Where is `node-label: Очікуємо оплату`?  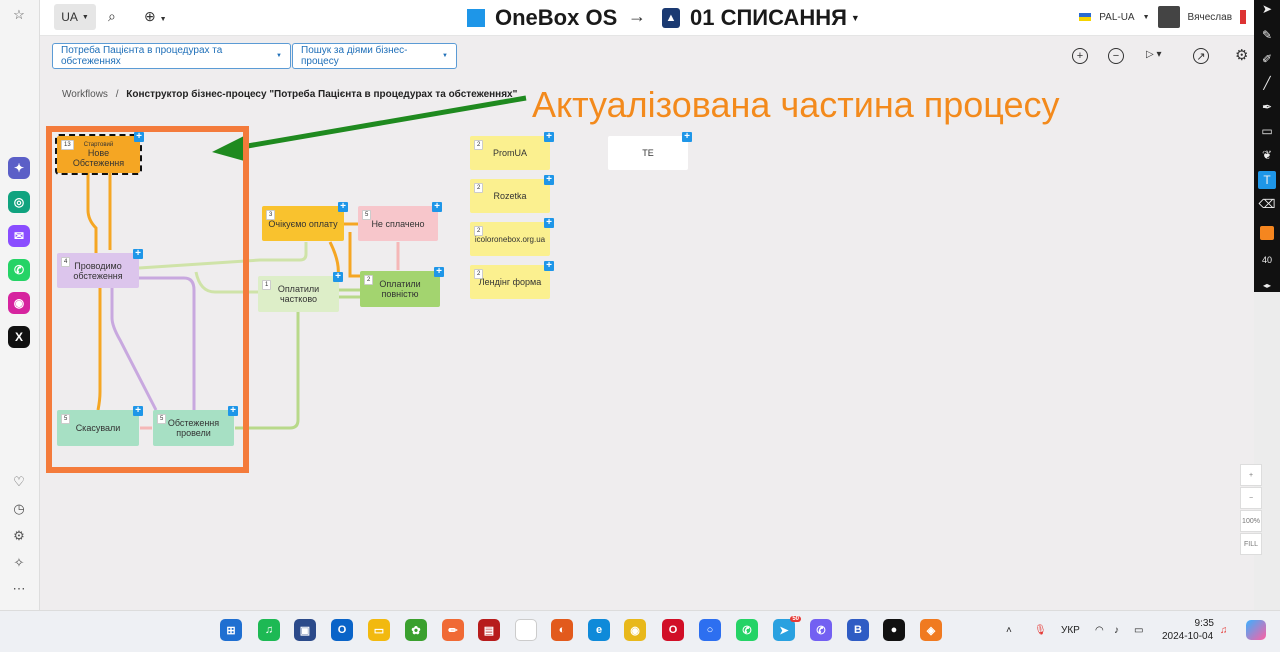 node-label: Очікуємо оплату is located at coordinates (303, 223).